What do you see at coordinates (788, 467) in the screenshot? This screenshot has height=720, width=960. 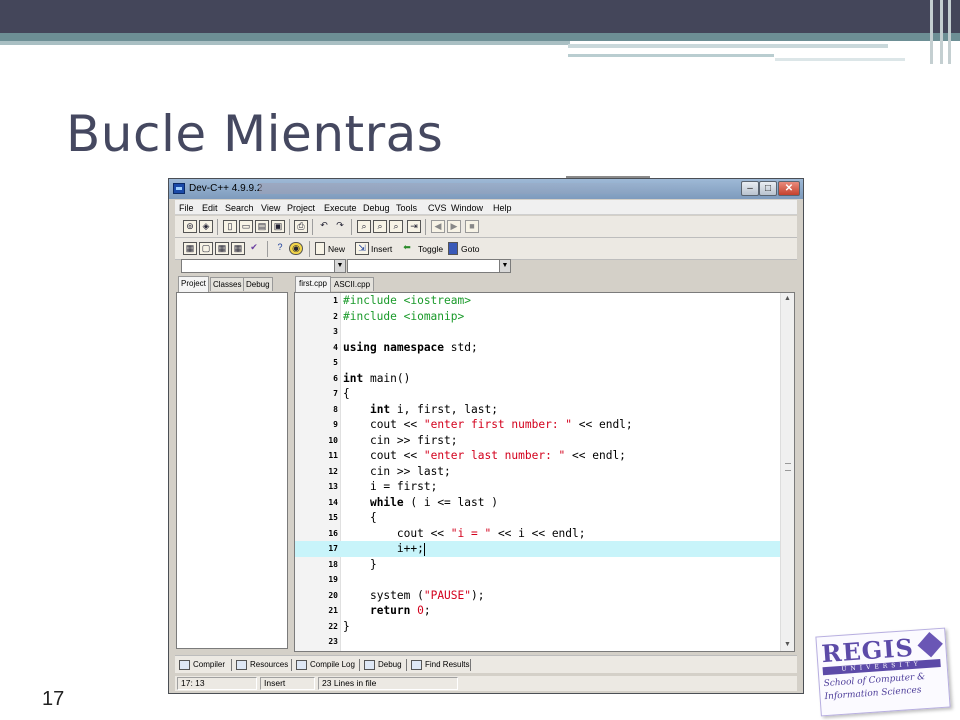 I see `scroll-grip` at bounding box center [788, 467].